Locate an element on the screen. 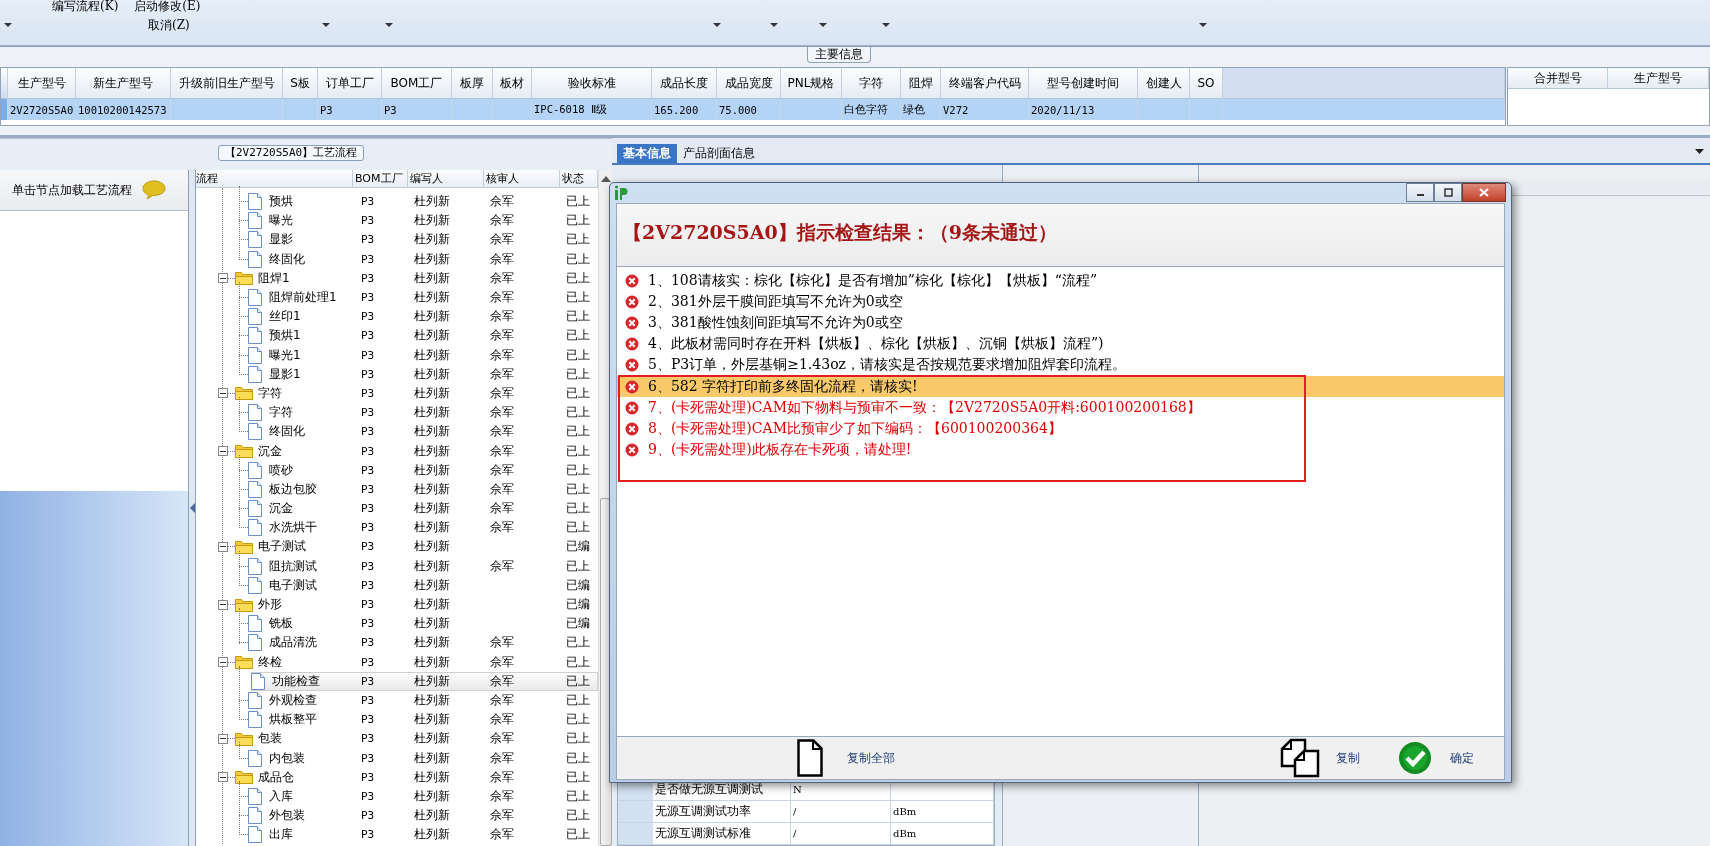  tree-row: 功能检查 P3 杜列新 佘军 已上 is located at coordinates (424, 681).